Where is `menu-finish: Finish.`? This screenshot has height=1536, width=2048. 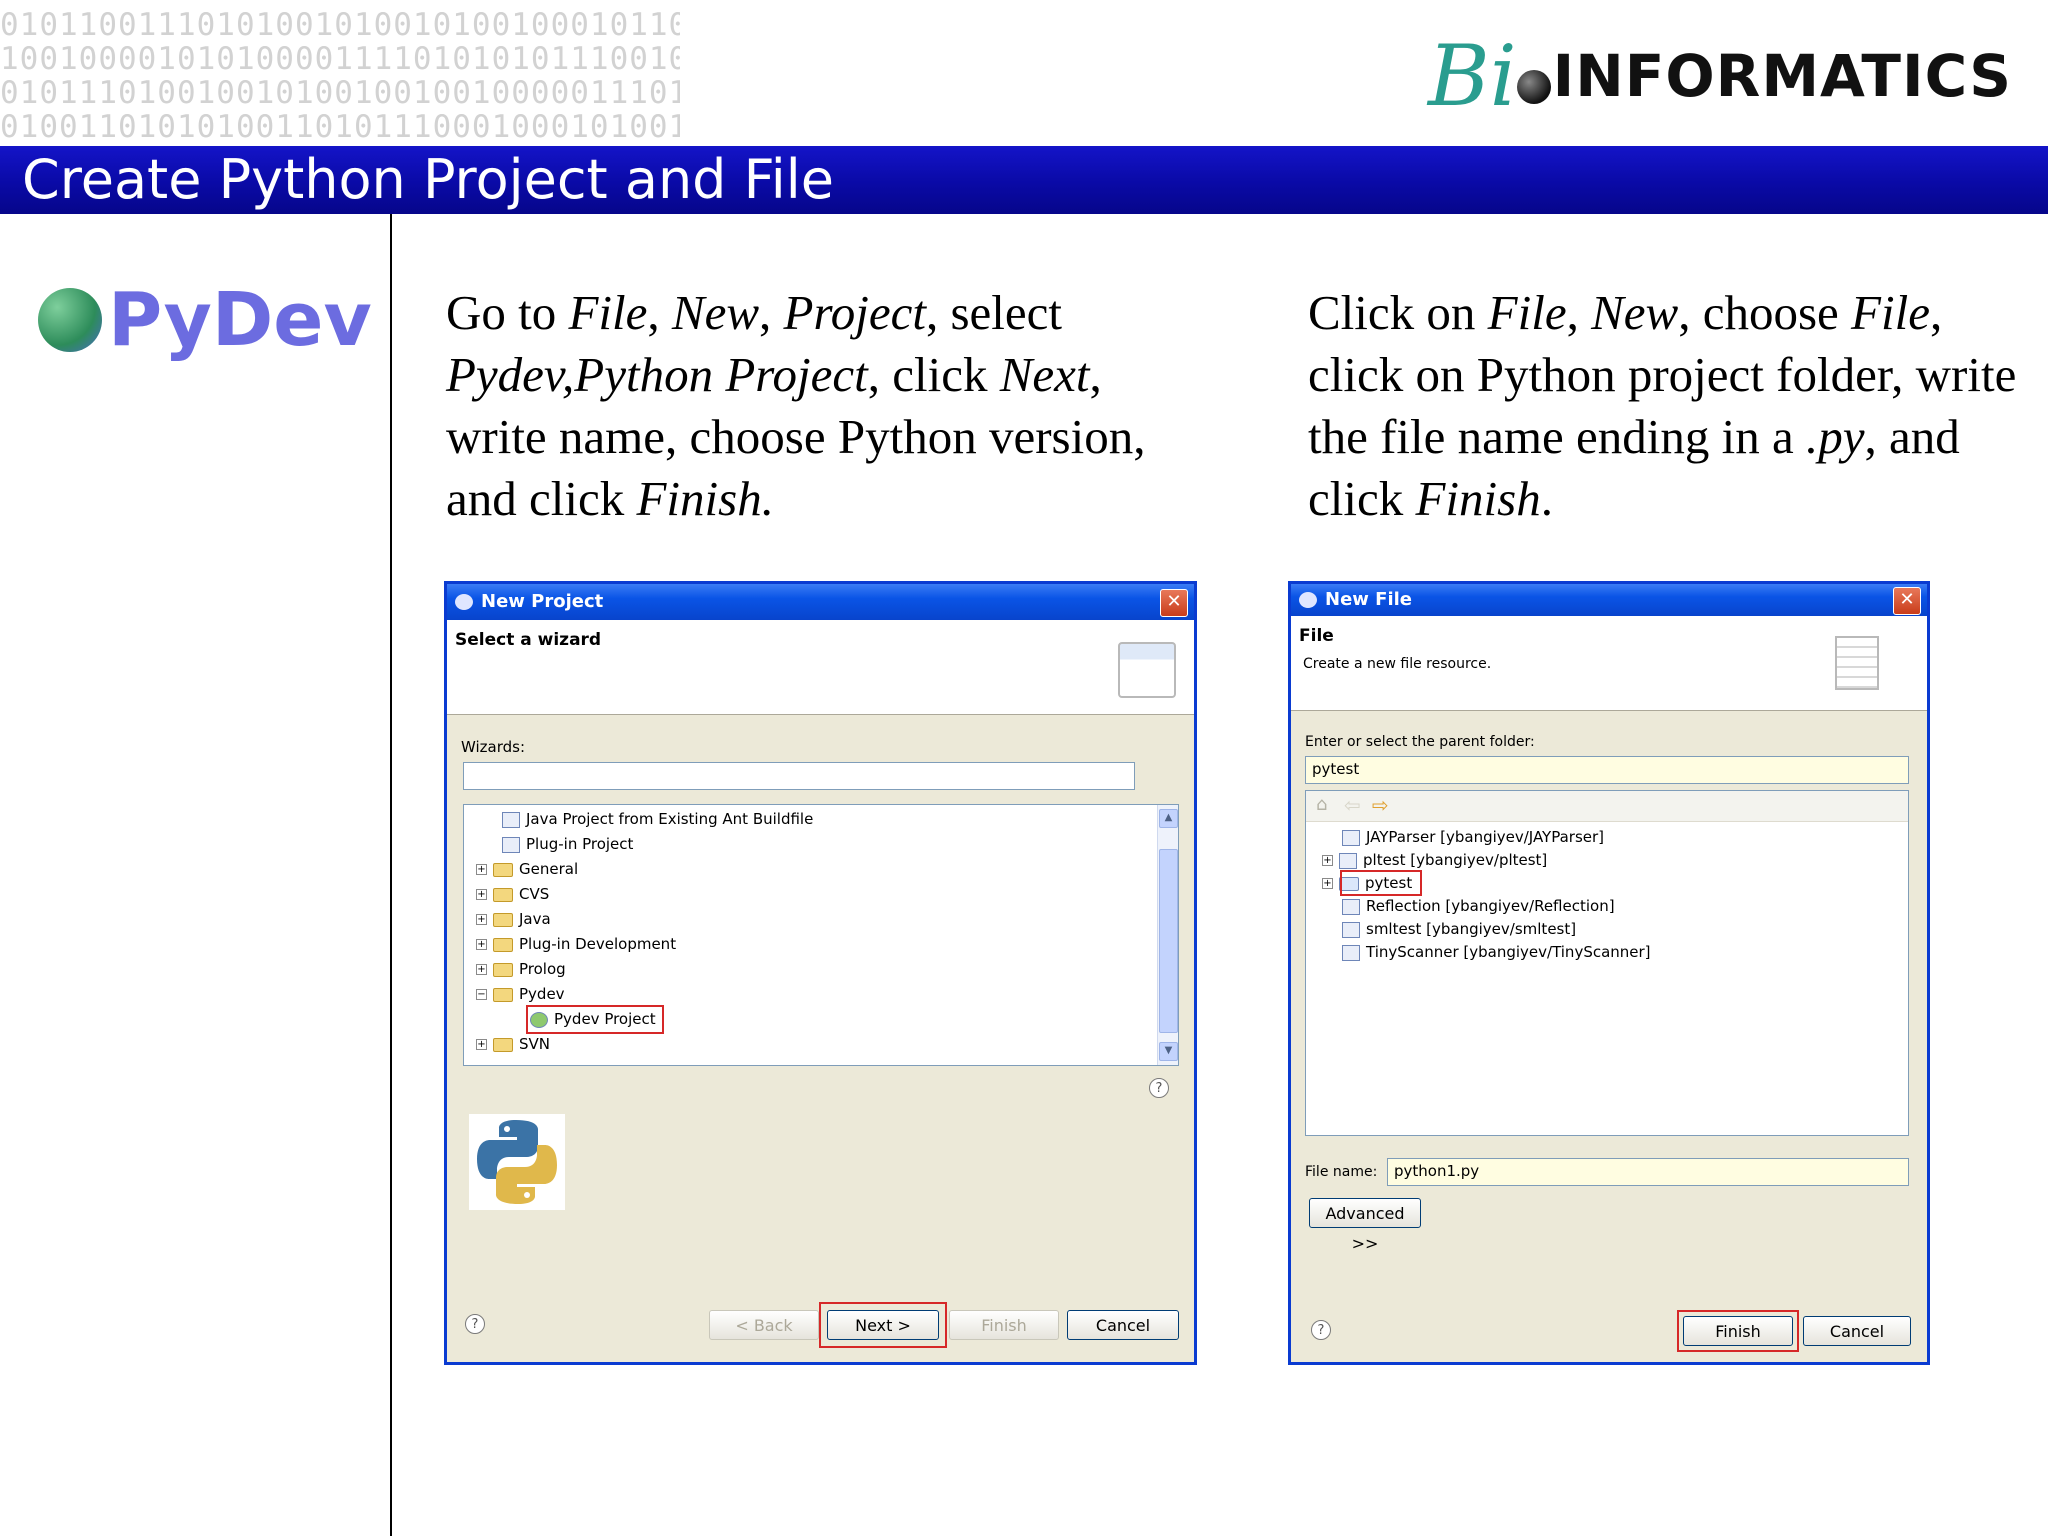
menu-finish: Finish. is located at coordinates (705, 498).